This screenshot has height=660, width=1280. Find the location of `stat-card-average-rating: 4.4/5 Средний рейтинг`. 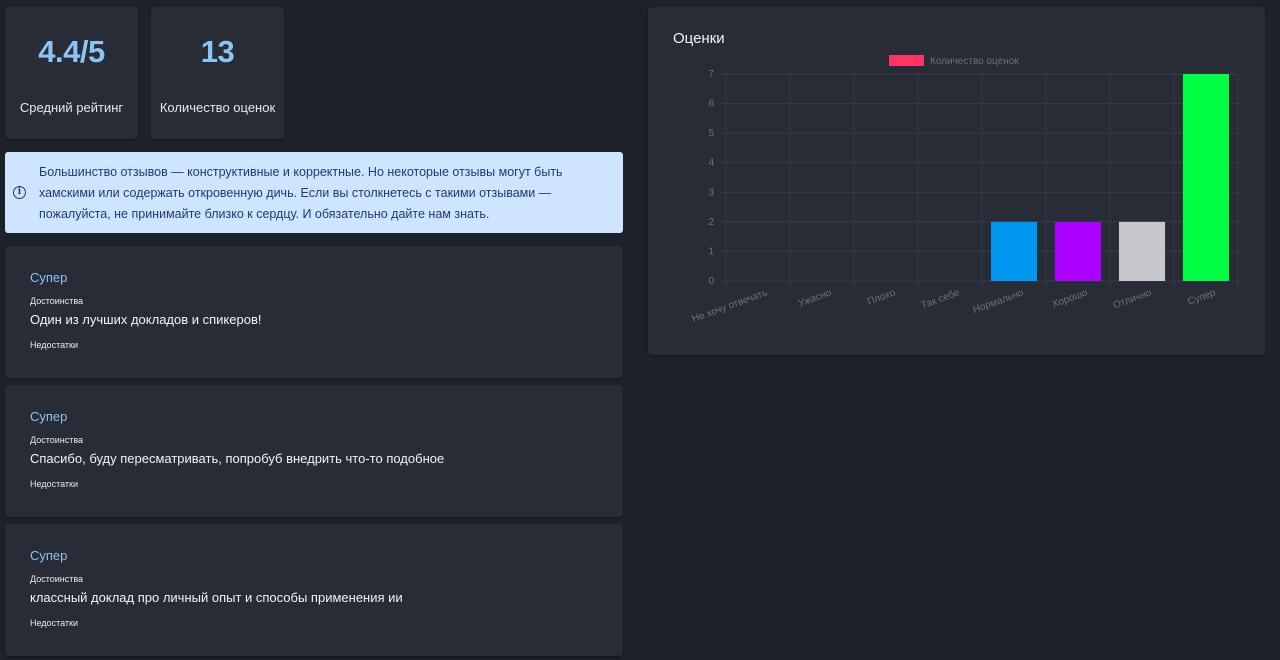

stat-card-average-rating: 4.4/5 Средний рейтинг is located at coordinates (71, 73).